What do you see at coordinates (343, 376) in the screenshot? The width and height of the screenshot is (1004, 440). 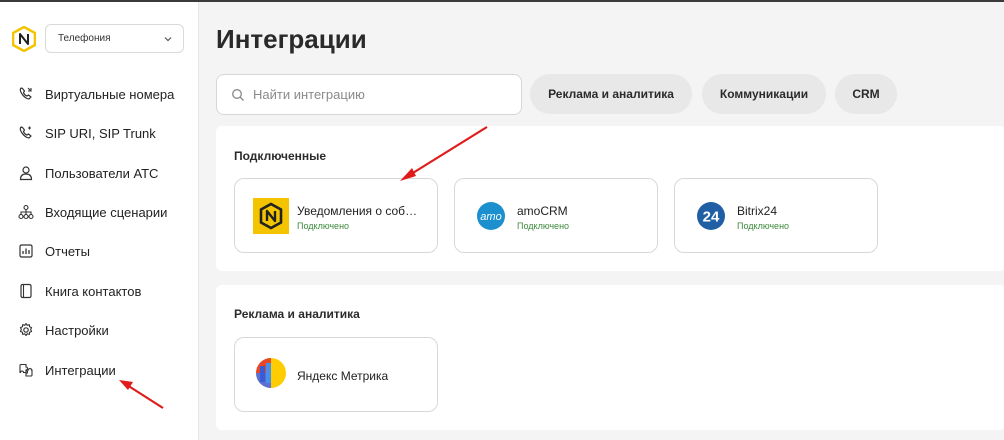 I see `integration-name: Яндекс Метрика` at bounding box center [343, 376].